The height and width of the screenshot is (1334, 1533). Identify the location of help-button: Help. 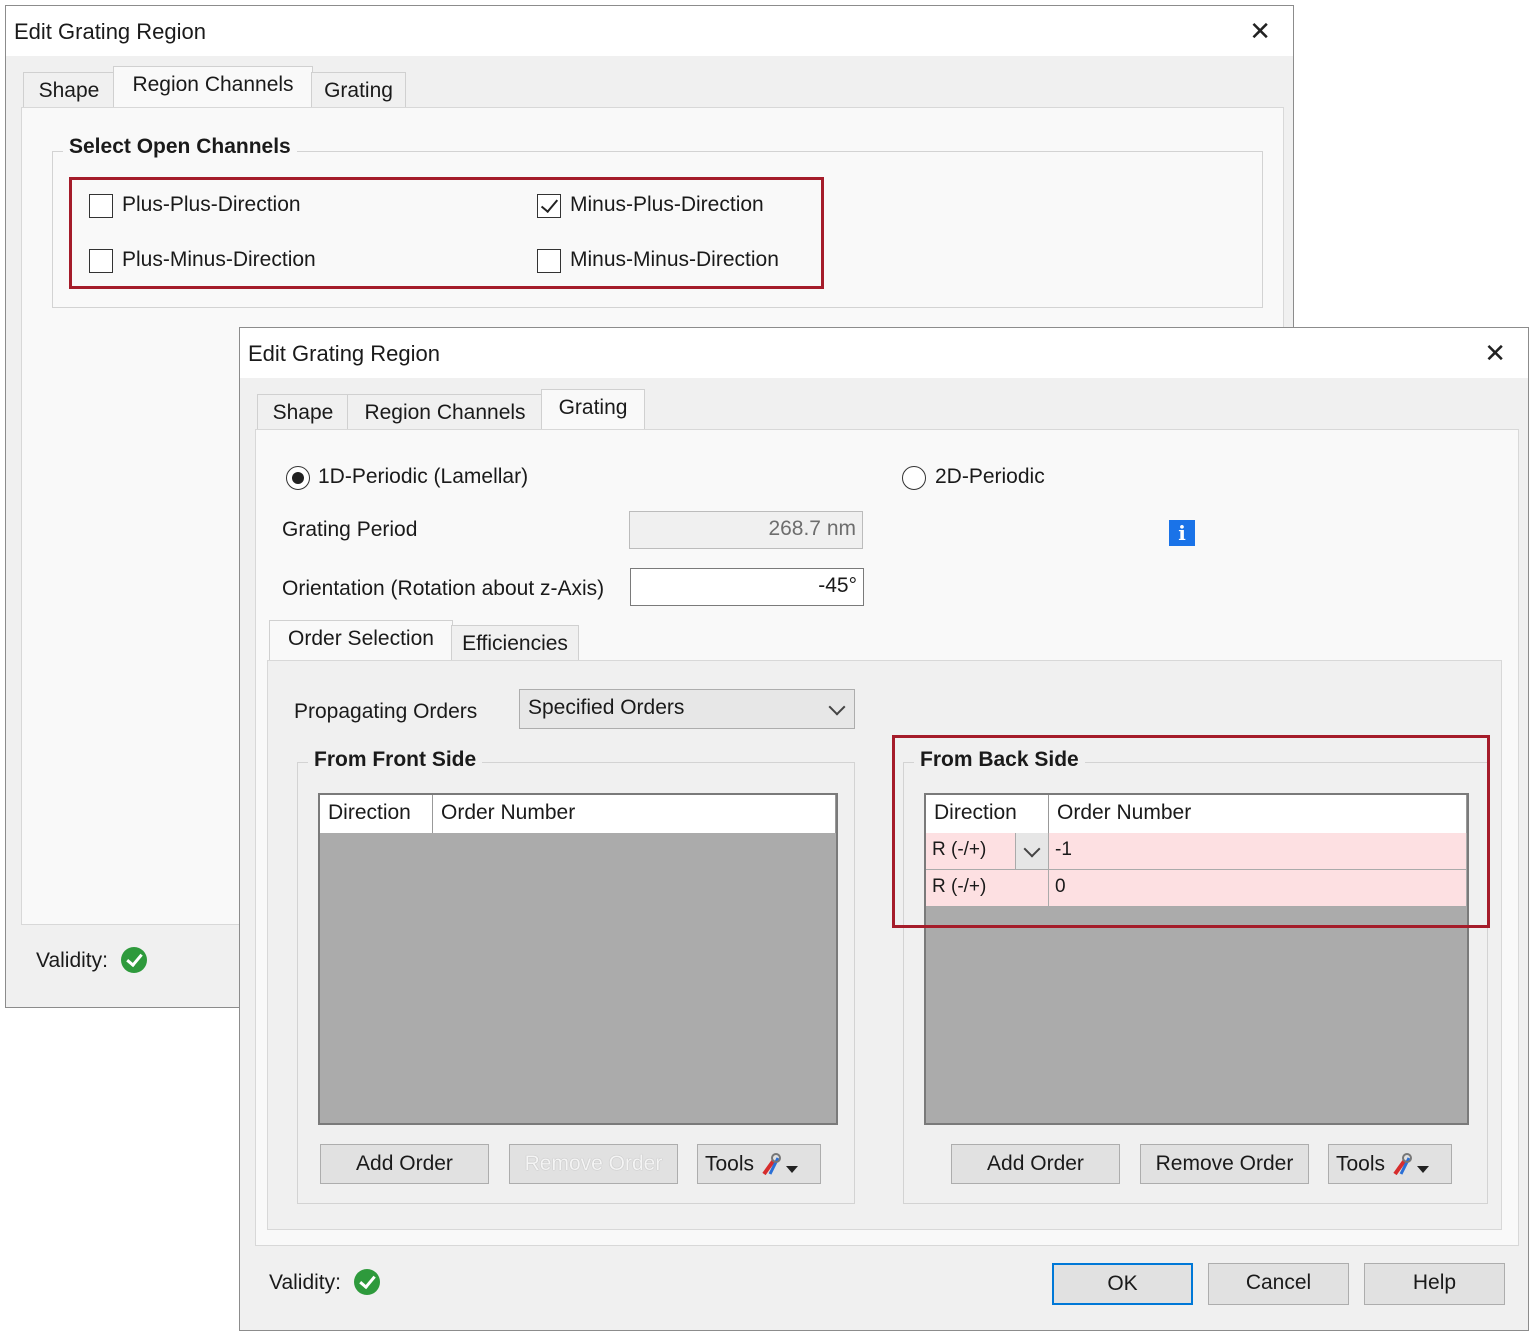
(1434, 1284).